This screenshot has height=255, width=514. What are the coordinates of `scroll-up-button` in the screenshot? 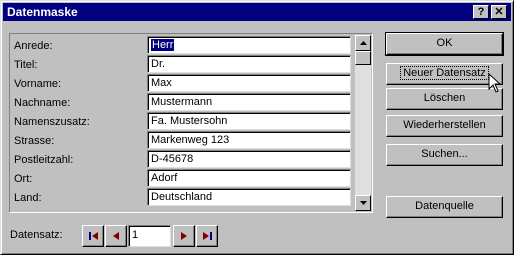 It's located at (363, 43).